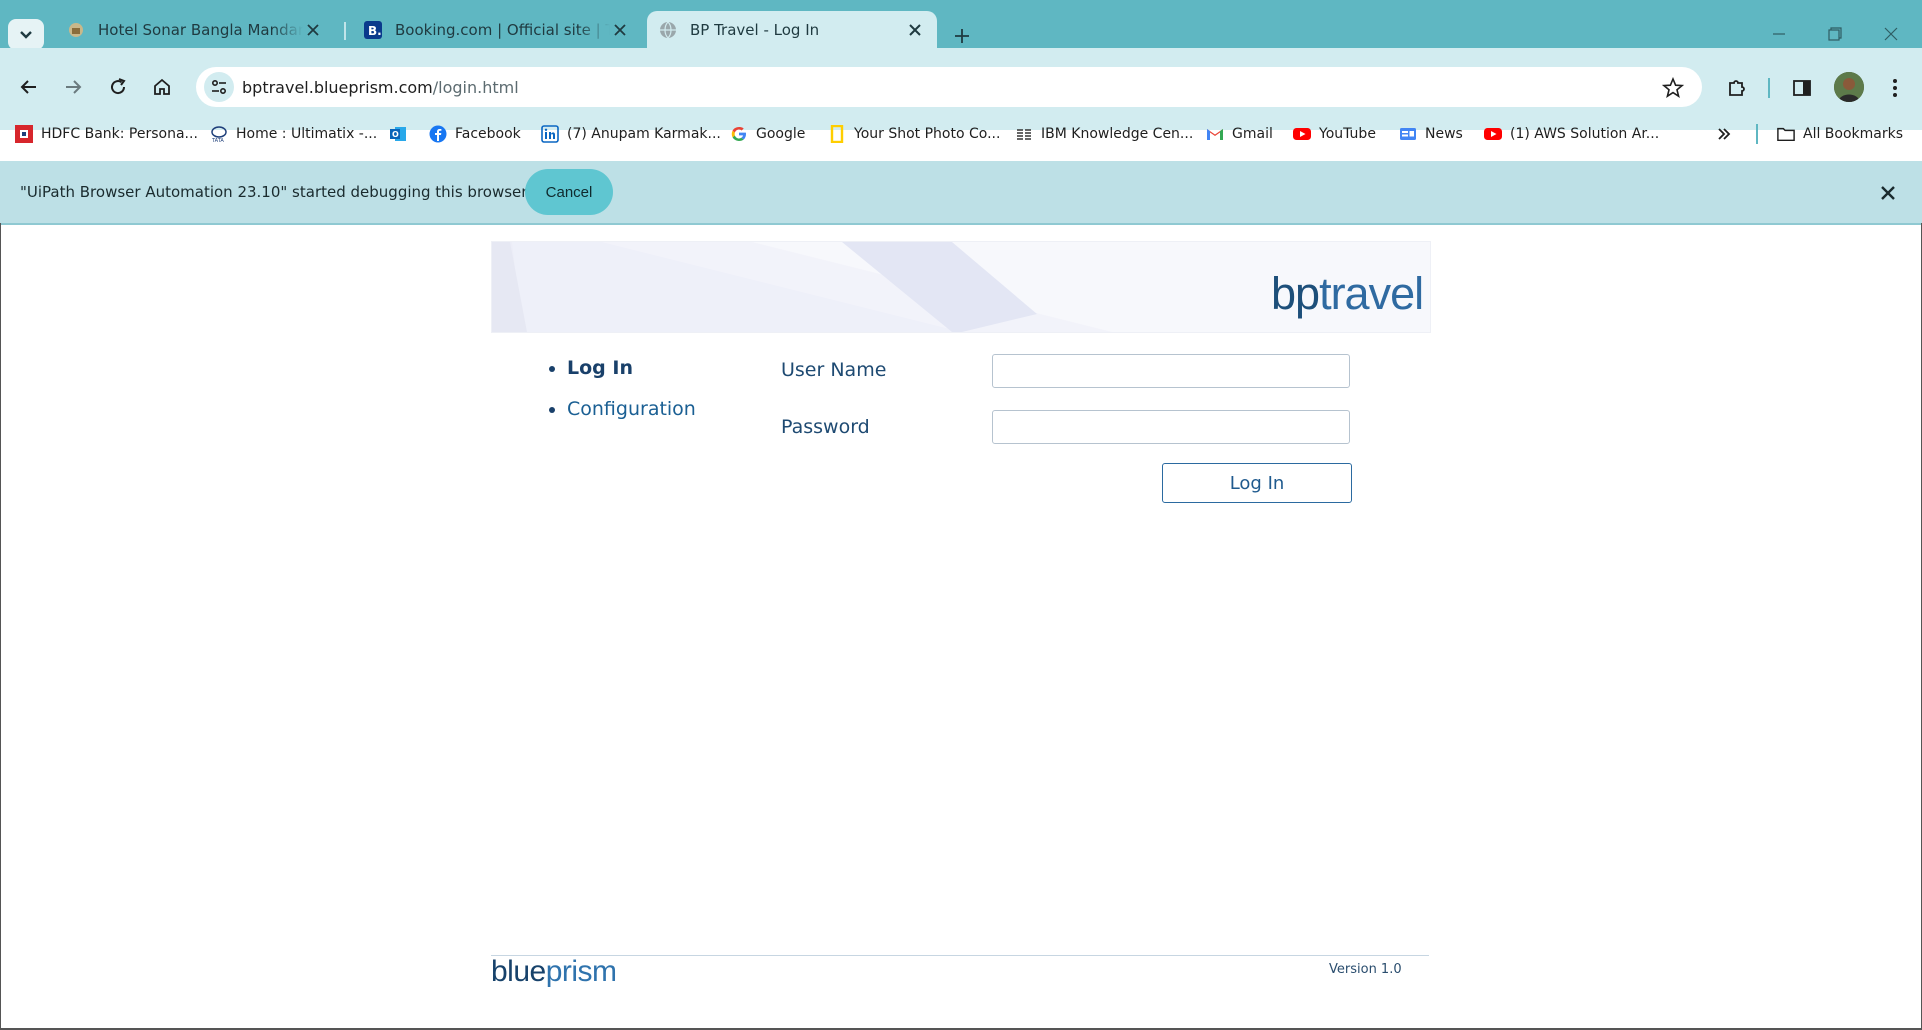 The image size is (1922, 1030). What do you see at coordinates (1724, 134) in the screenshot?
I see `more-bookmarks-button` at bounding box center [1724, 134].